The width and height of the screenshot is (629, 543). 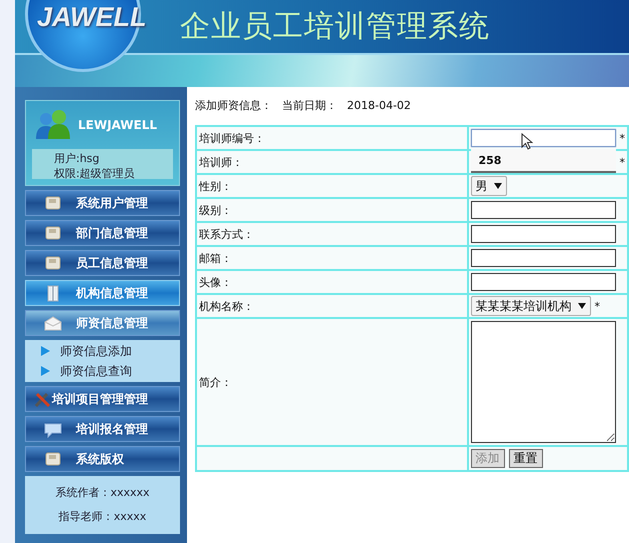 I want to click on user-name: 用户:hsg, so click(x=77, y=158).